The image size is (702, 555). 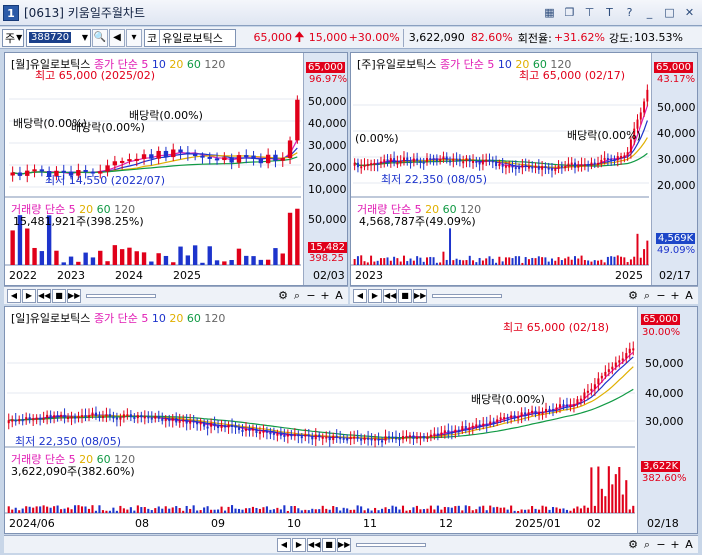 I want to click on chart-name: [주]유일로보틱스, so click(x=397, y=64).